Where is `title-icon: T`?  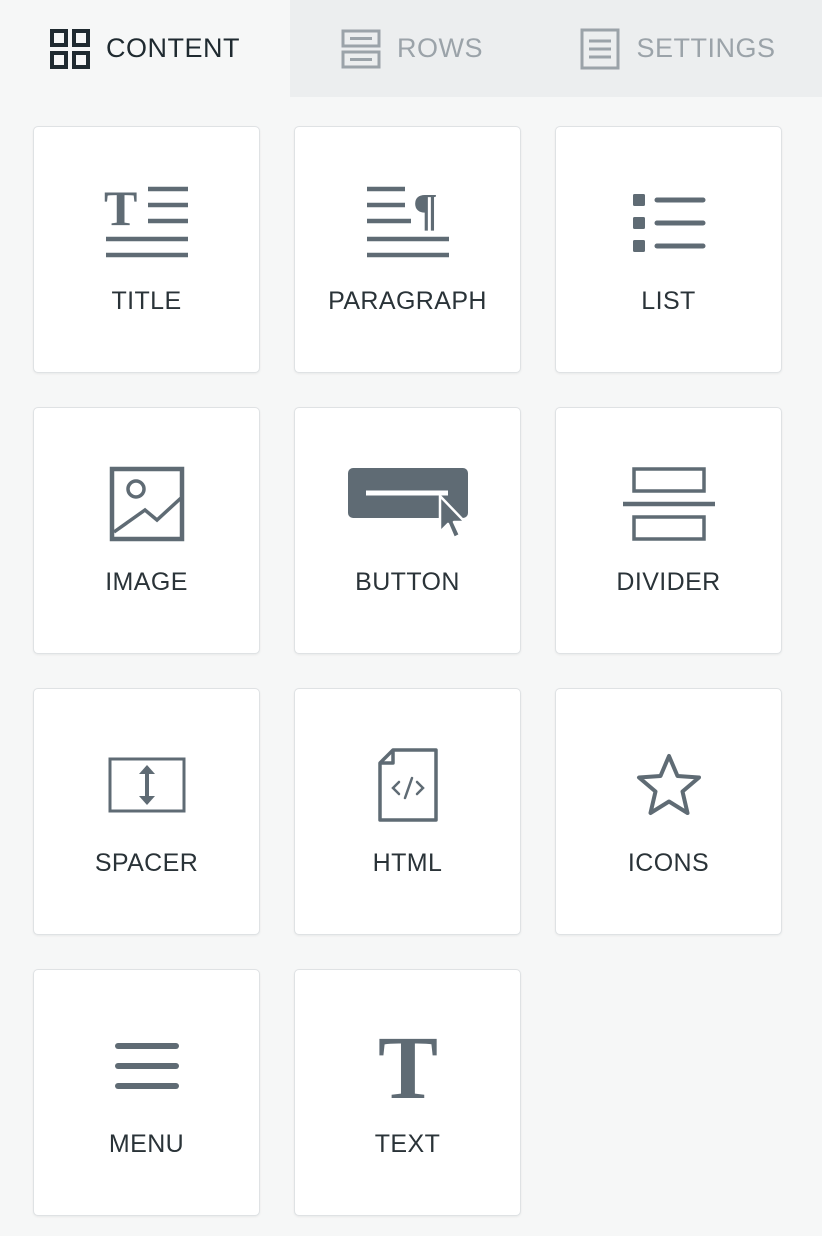
title-icon: T is located at coordinates (146, 221).